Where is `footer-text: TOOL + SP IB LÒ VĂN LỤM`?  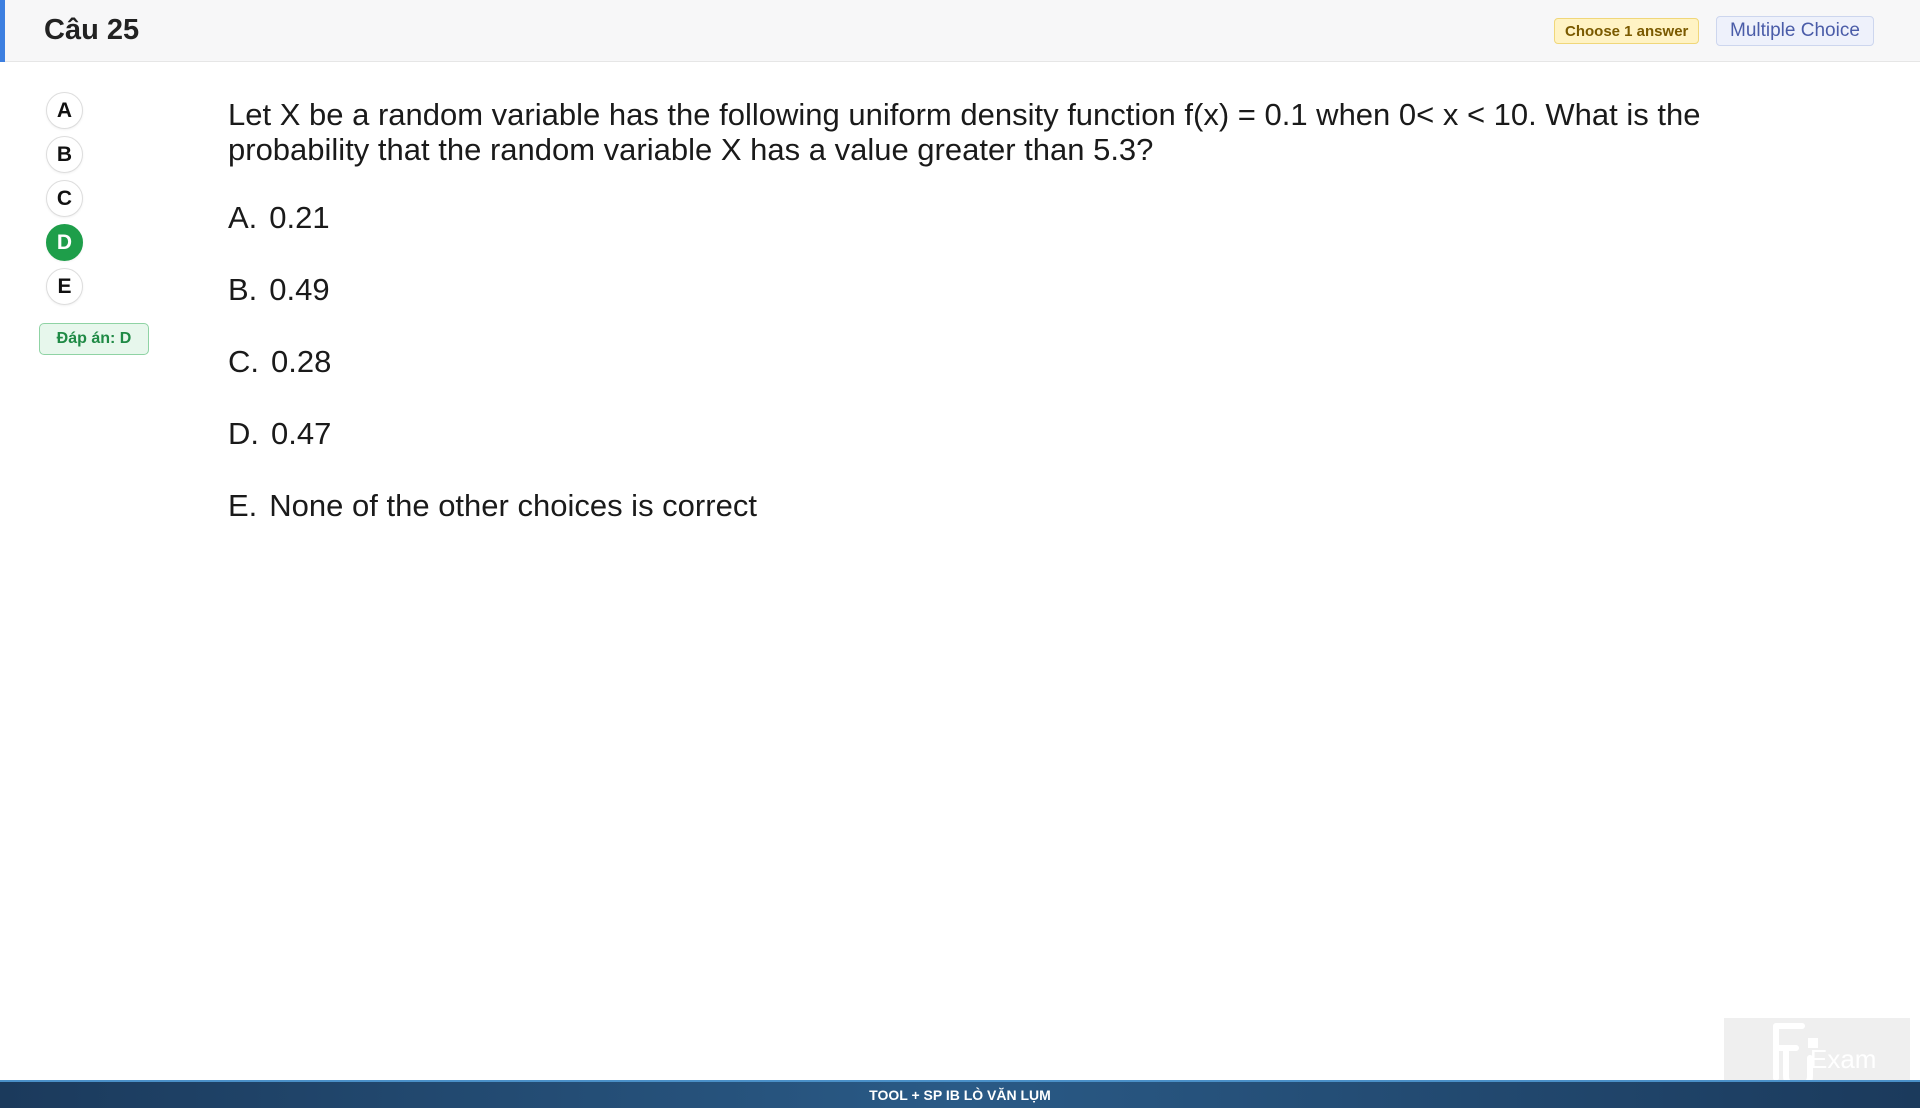
footer-text: TOOL + SP IB LÒ VĂN LỤM is located at coordinates (960, 1095).